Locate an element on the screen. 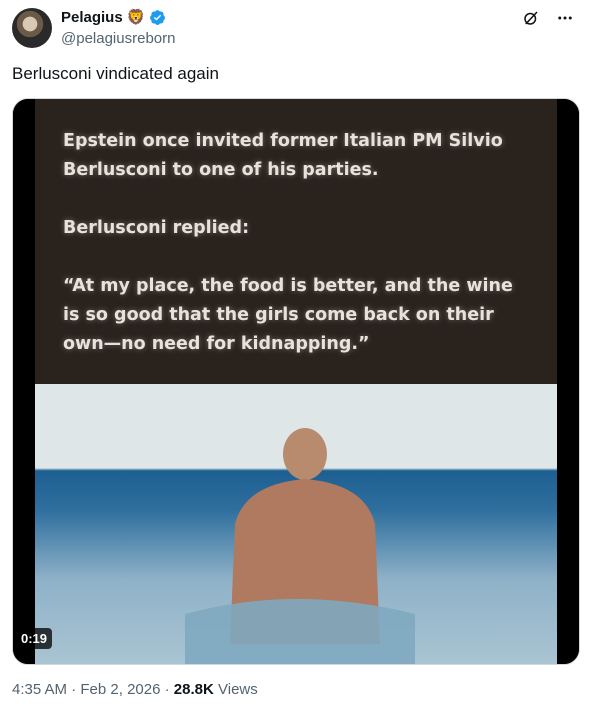 The width and height of the screenshot is (589, 709). tweet-time: 4:35 AM is located at coordinates (39, 689).